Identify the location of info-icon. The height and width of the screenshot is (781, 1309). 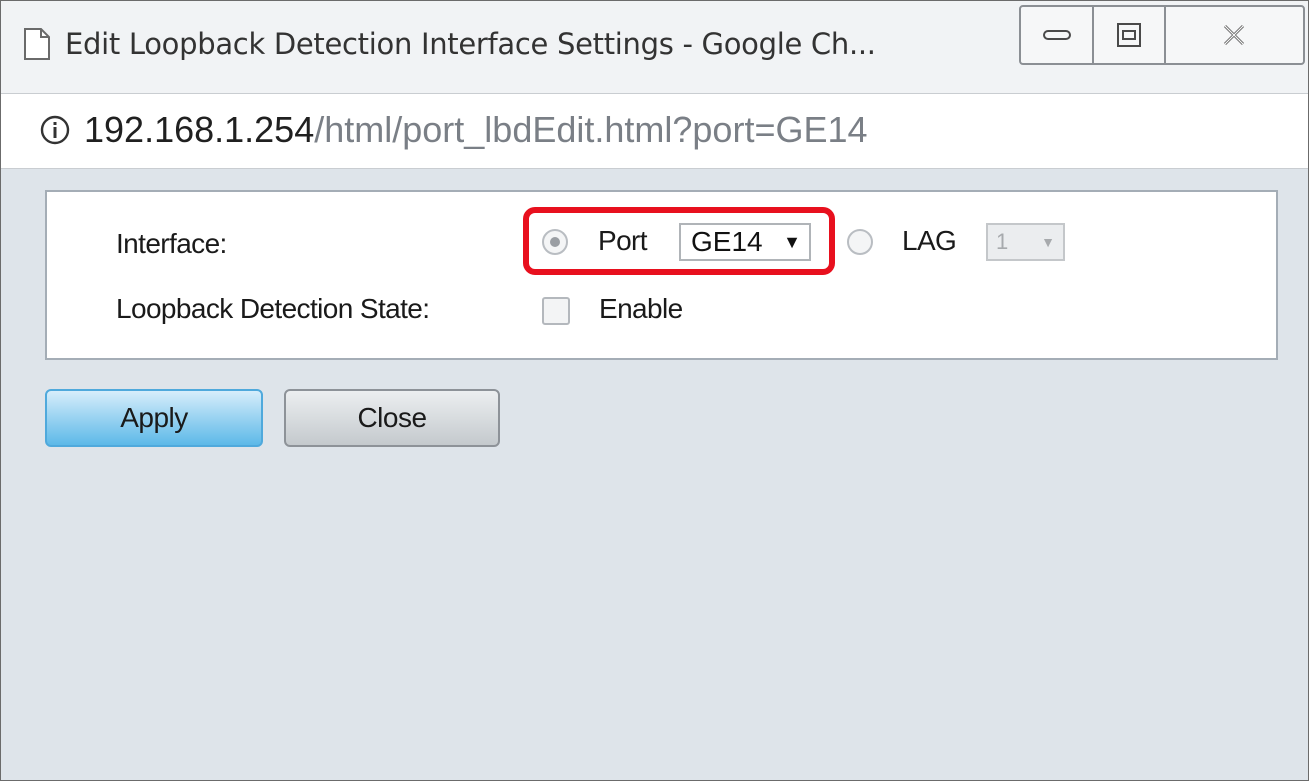
(55, 130).